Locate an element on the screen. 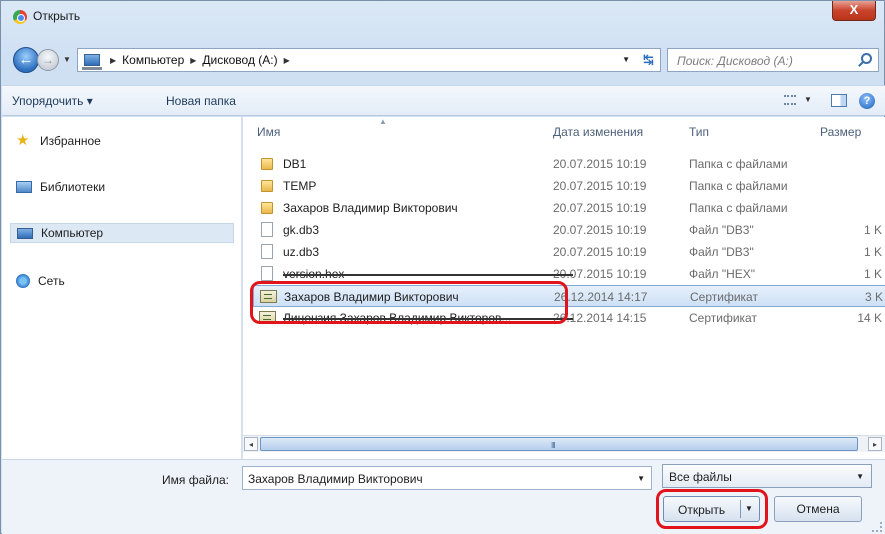  file-name: TEMP is located at coordinates (300, 186).